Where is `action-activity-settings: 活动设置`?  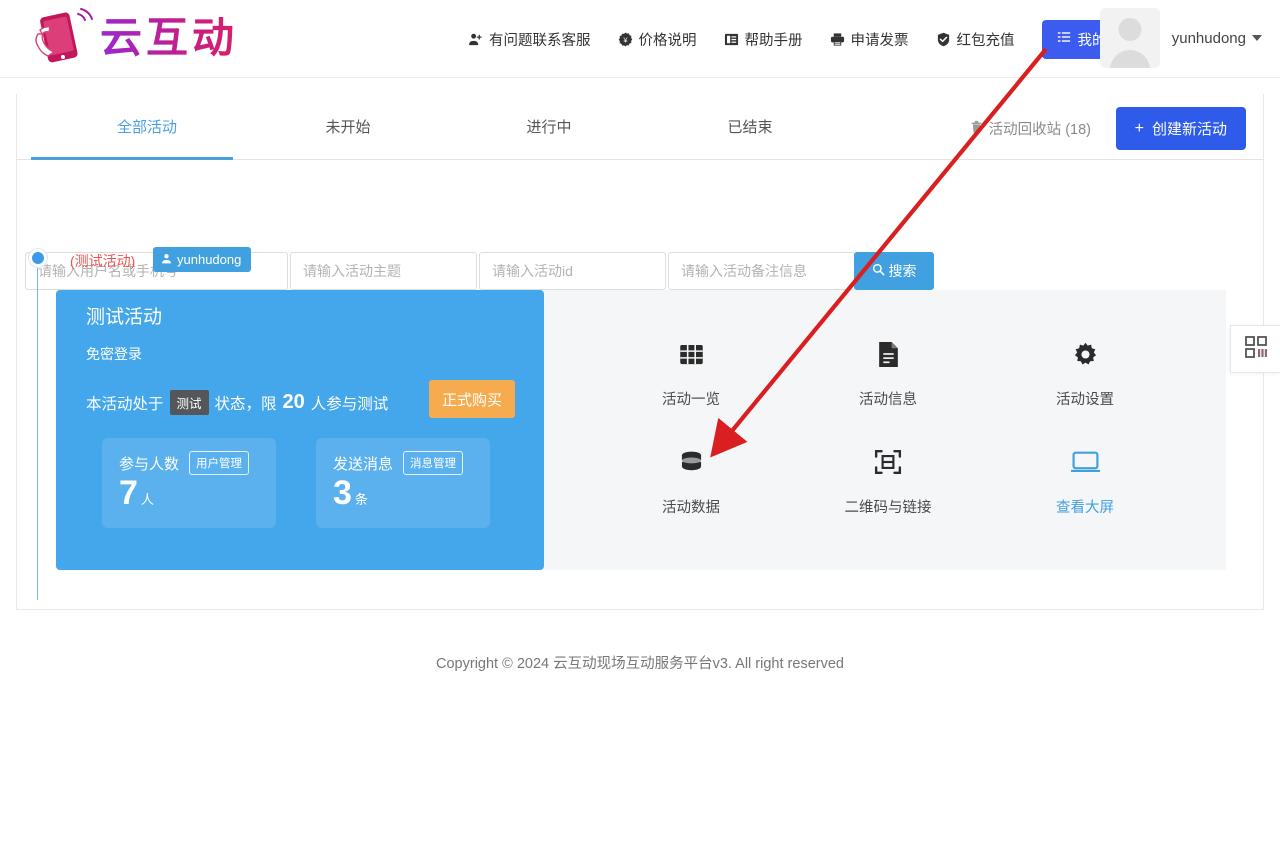 action-activity-settings: 活动设置 is located at coordinates (1085, 372).